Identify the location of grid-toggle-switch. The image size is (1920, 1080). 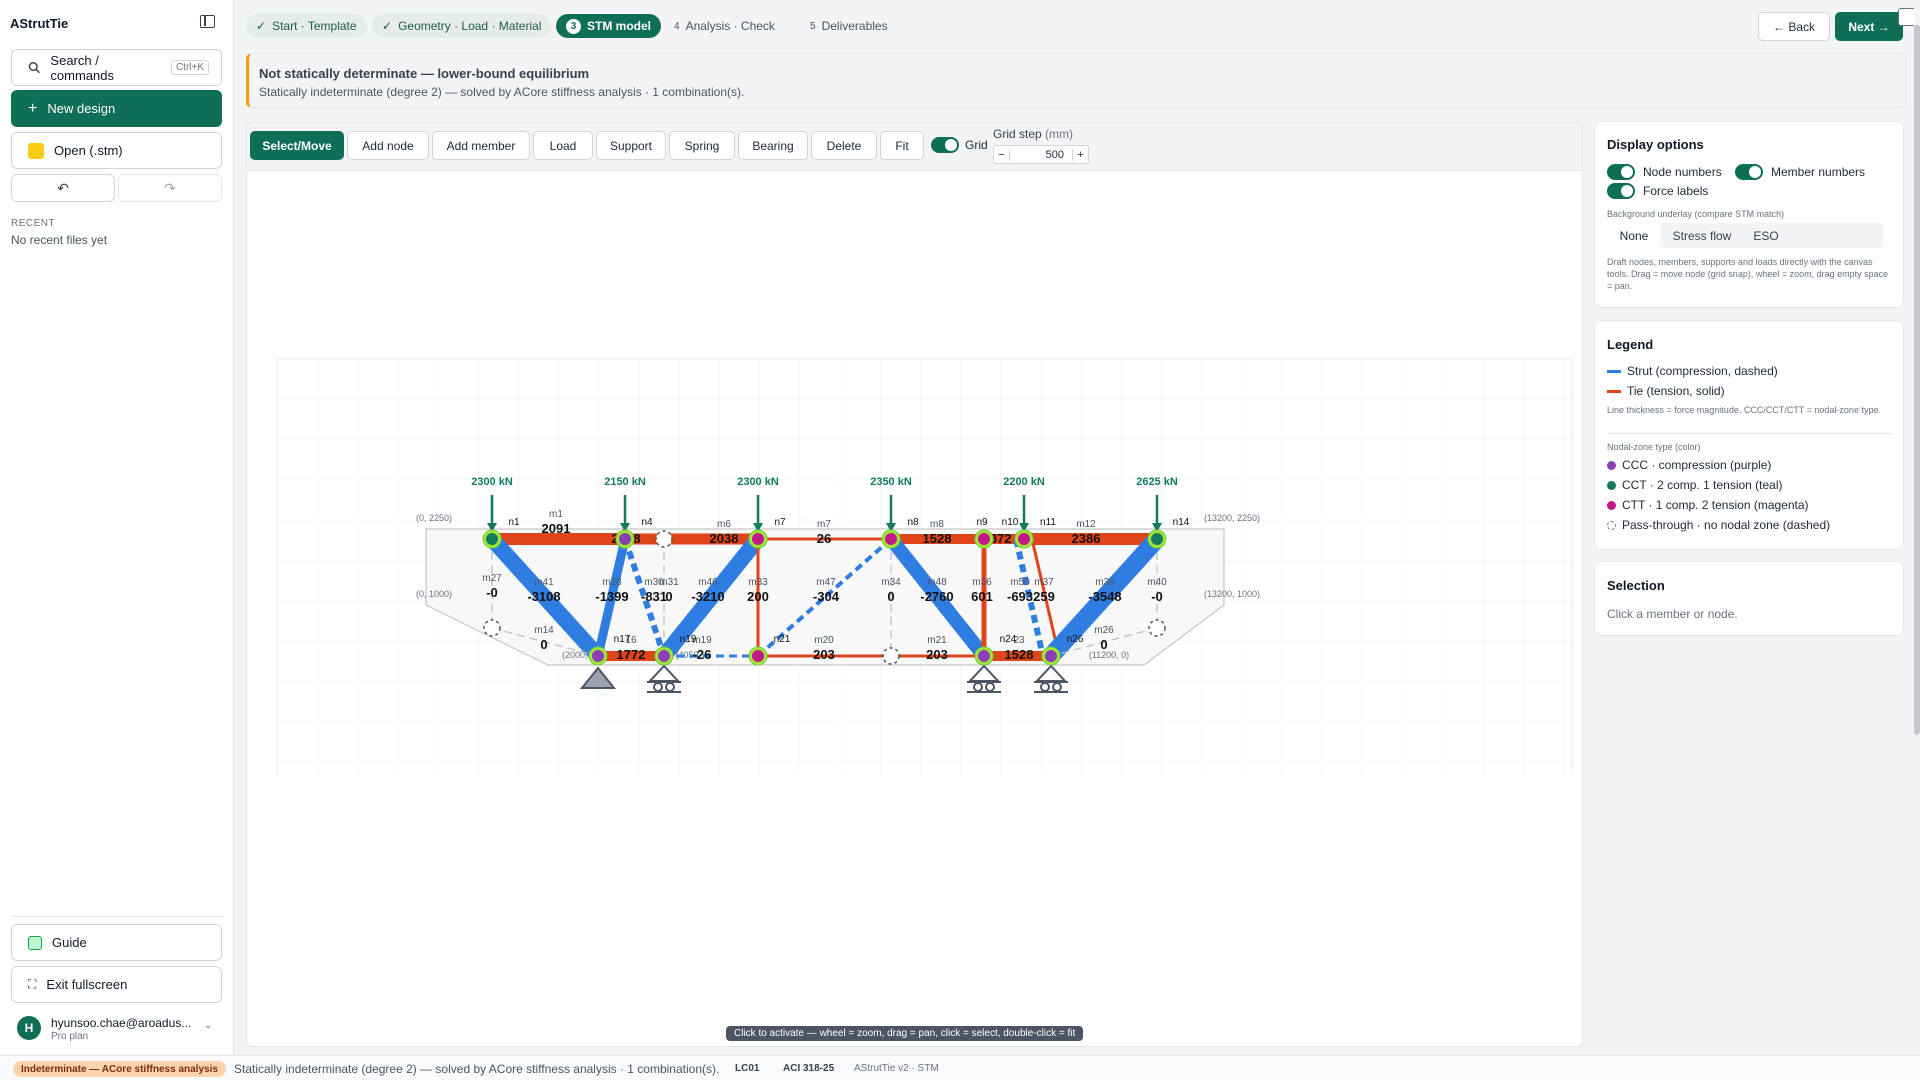
(945, 145).